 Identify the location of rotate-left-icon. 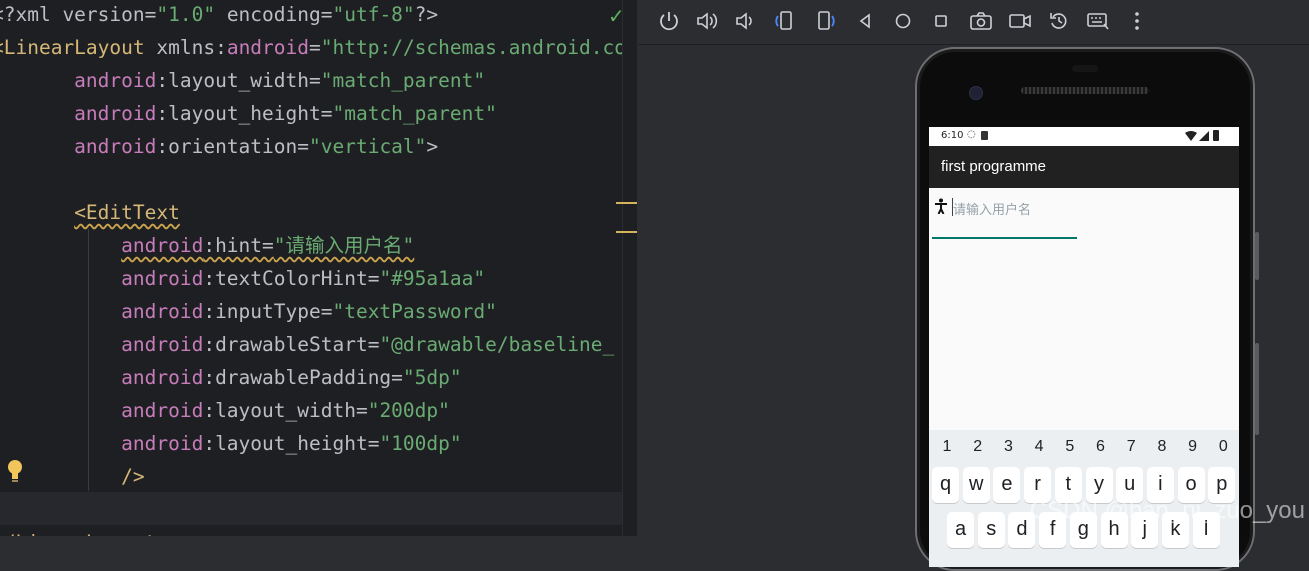
(785, 21).